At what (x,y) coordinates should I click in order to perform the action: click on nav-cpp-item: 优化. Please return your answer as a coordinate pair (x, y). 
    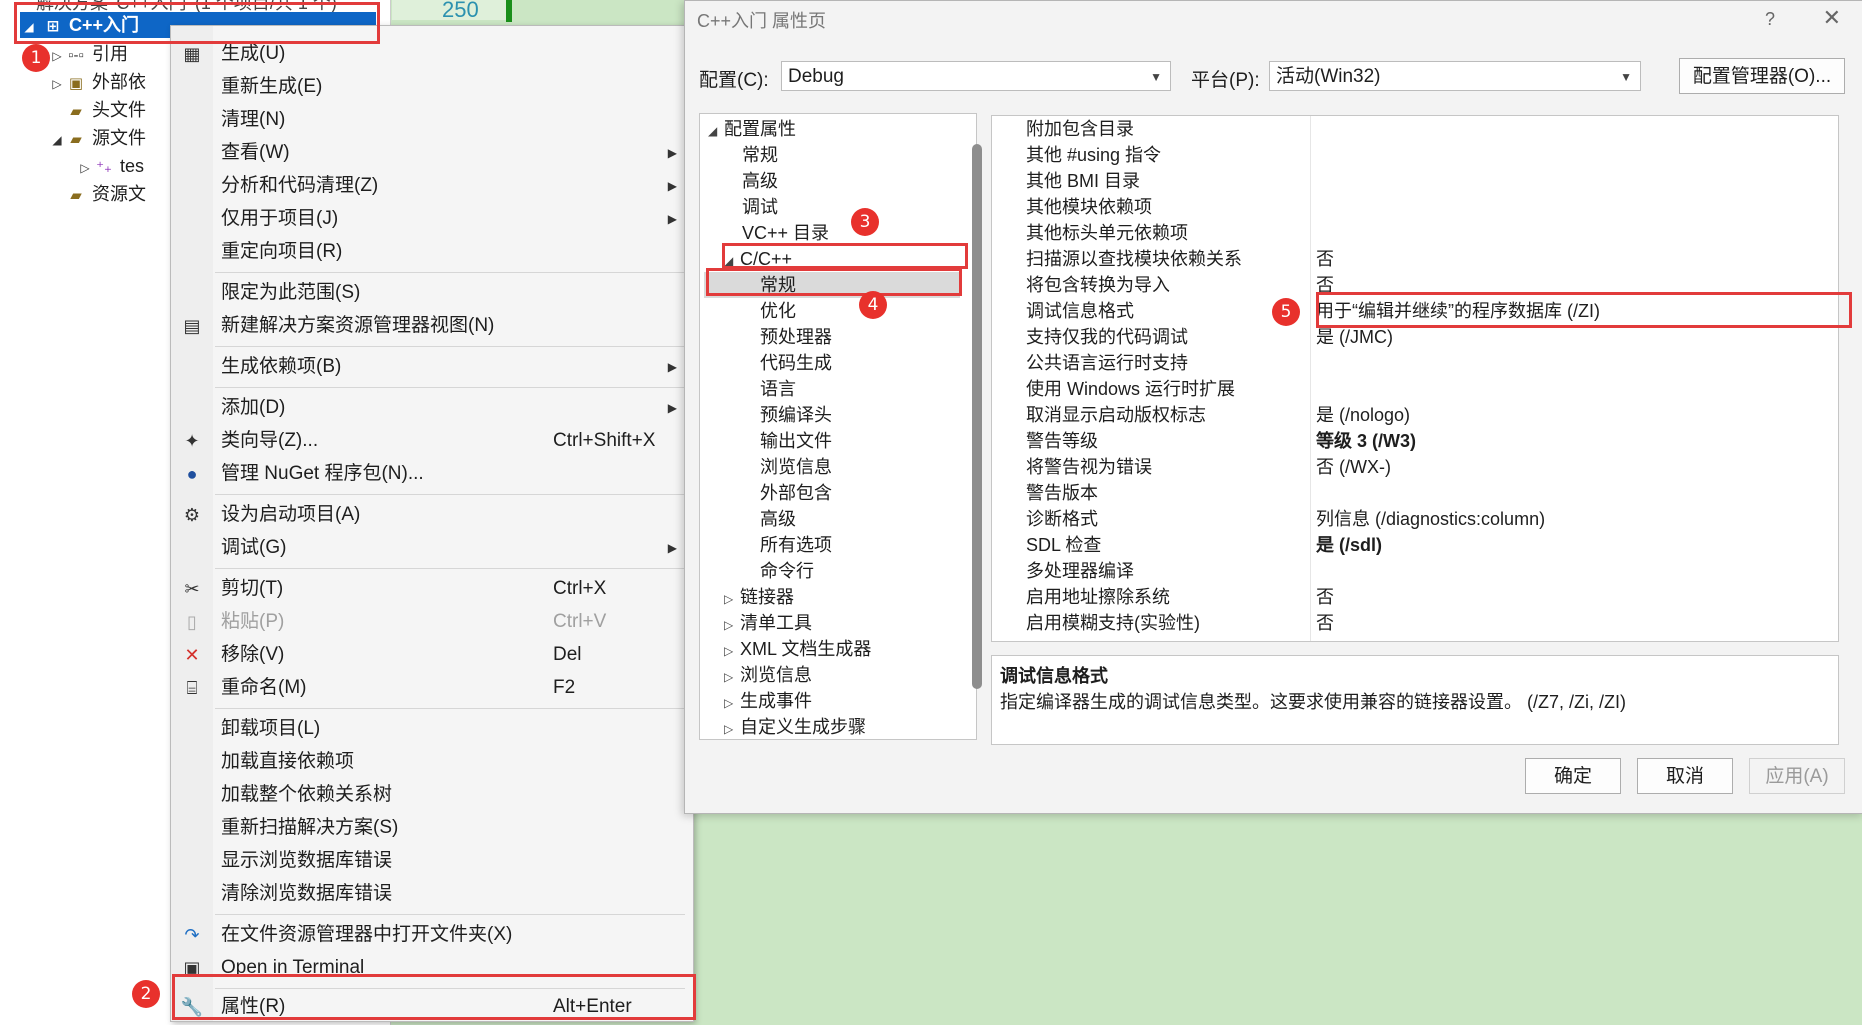
    Looking at the image, I should click on (778, 311).